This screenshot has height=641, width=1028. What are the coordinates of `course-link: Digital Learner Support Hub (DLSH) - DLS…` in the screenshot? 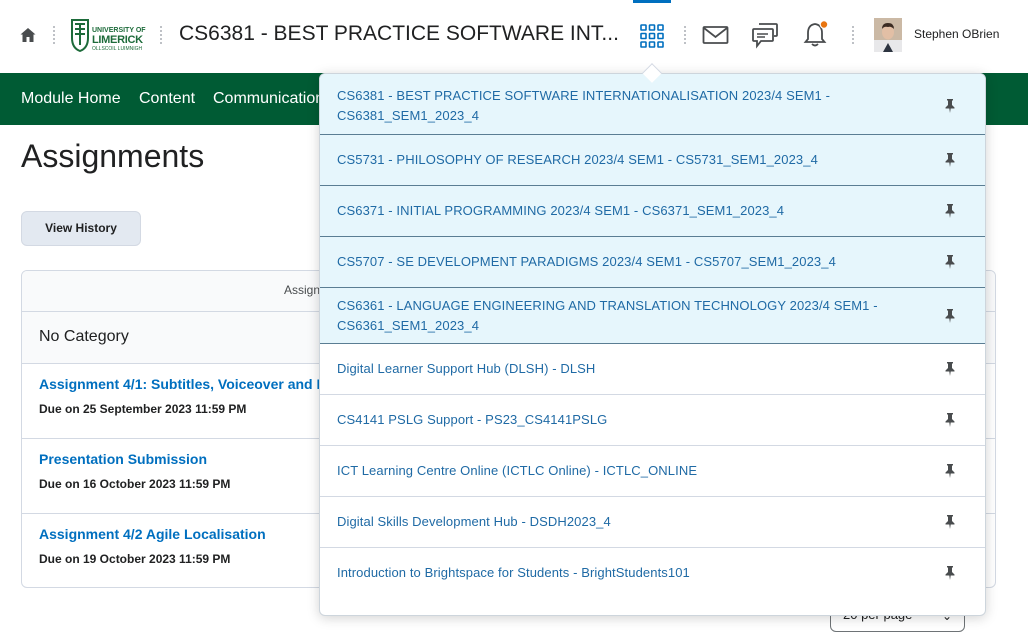 It's located at (627, 369).